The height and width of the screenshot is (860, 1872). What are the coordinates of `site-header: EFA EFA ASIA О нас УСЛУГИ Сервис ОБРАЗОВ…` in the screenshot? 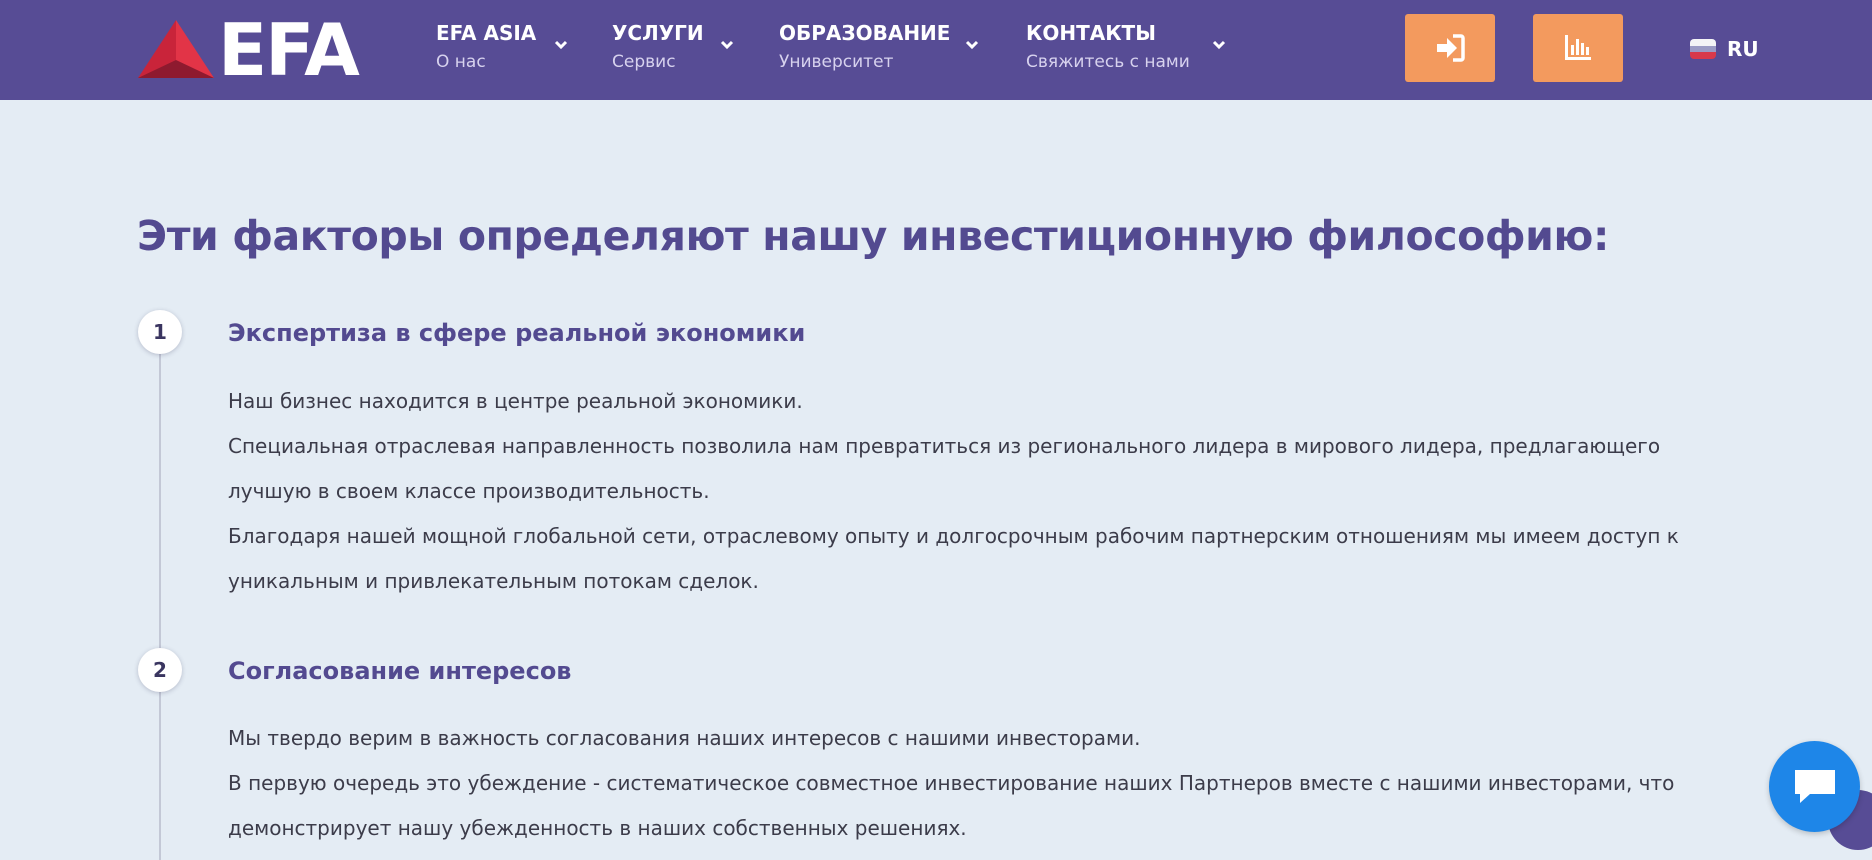 It's located at (936, 50).